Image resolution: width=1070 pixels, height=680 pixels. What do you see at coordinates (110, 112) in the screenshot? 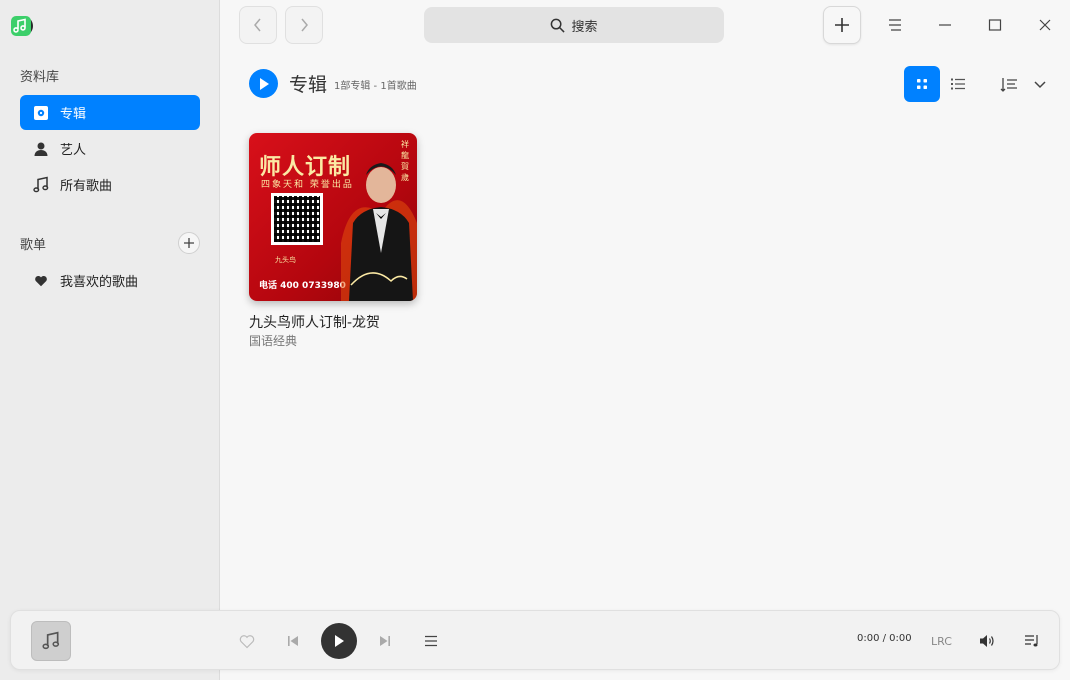
I see `sidebar-item-albums: 专辑` at bounding box center [110, 112].